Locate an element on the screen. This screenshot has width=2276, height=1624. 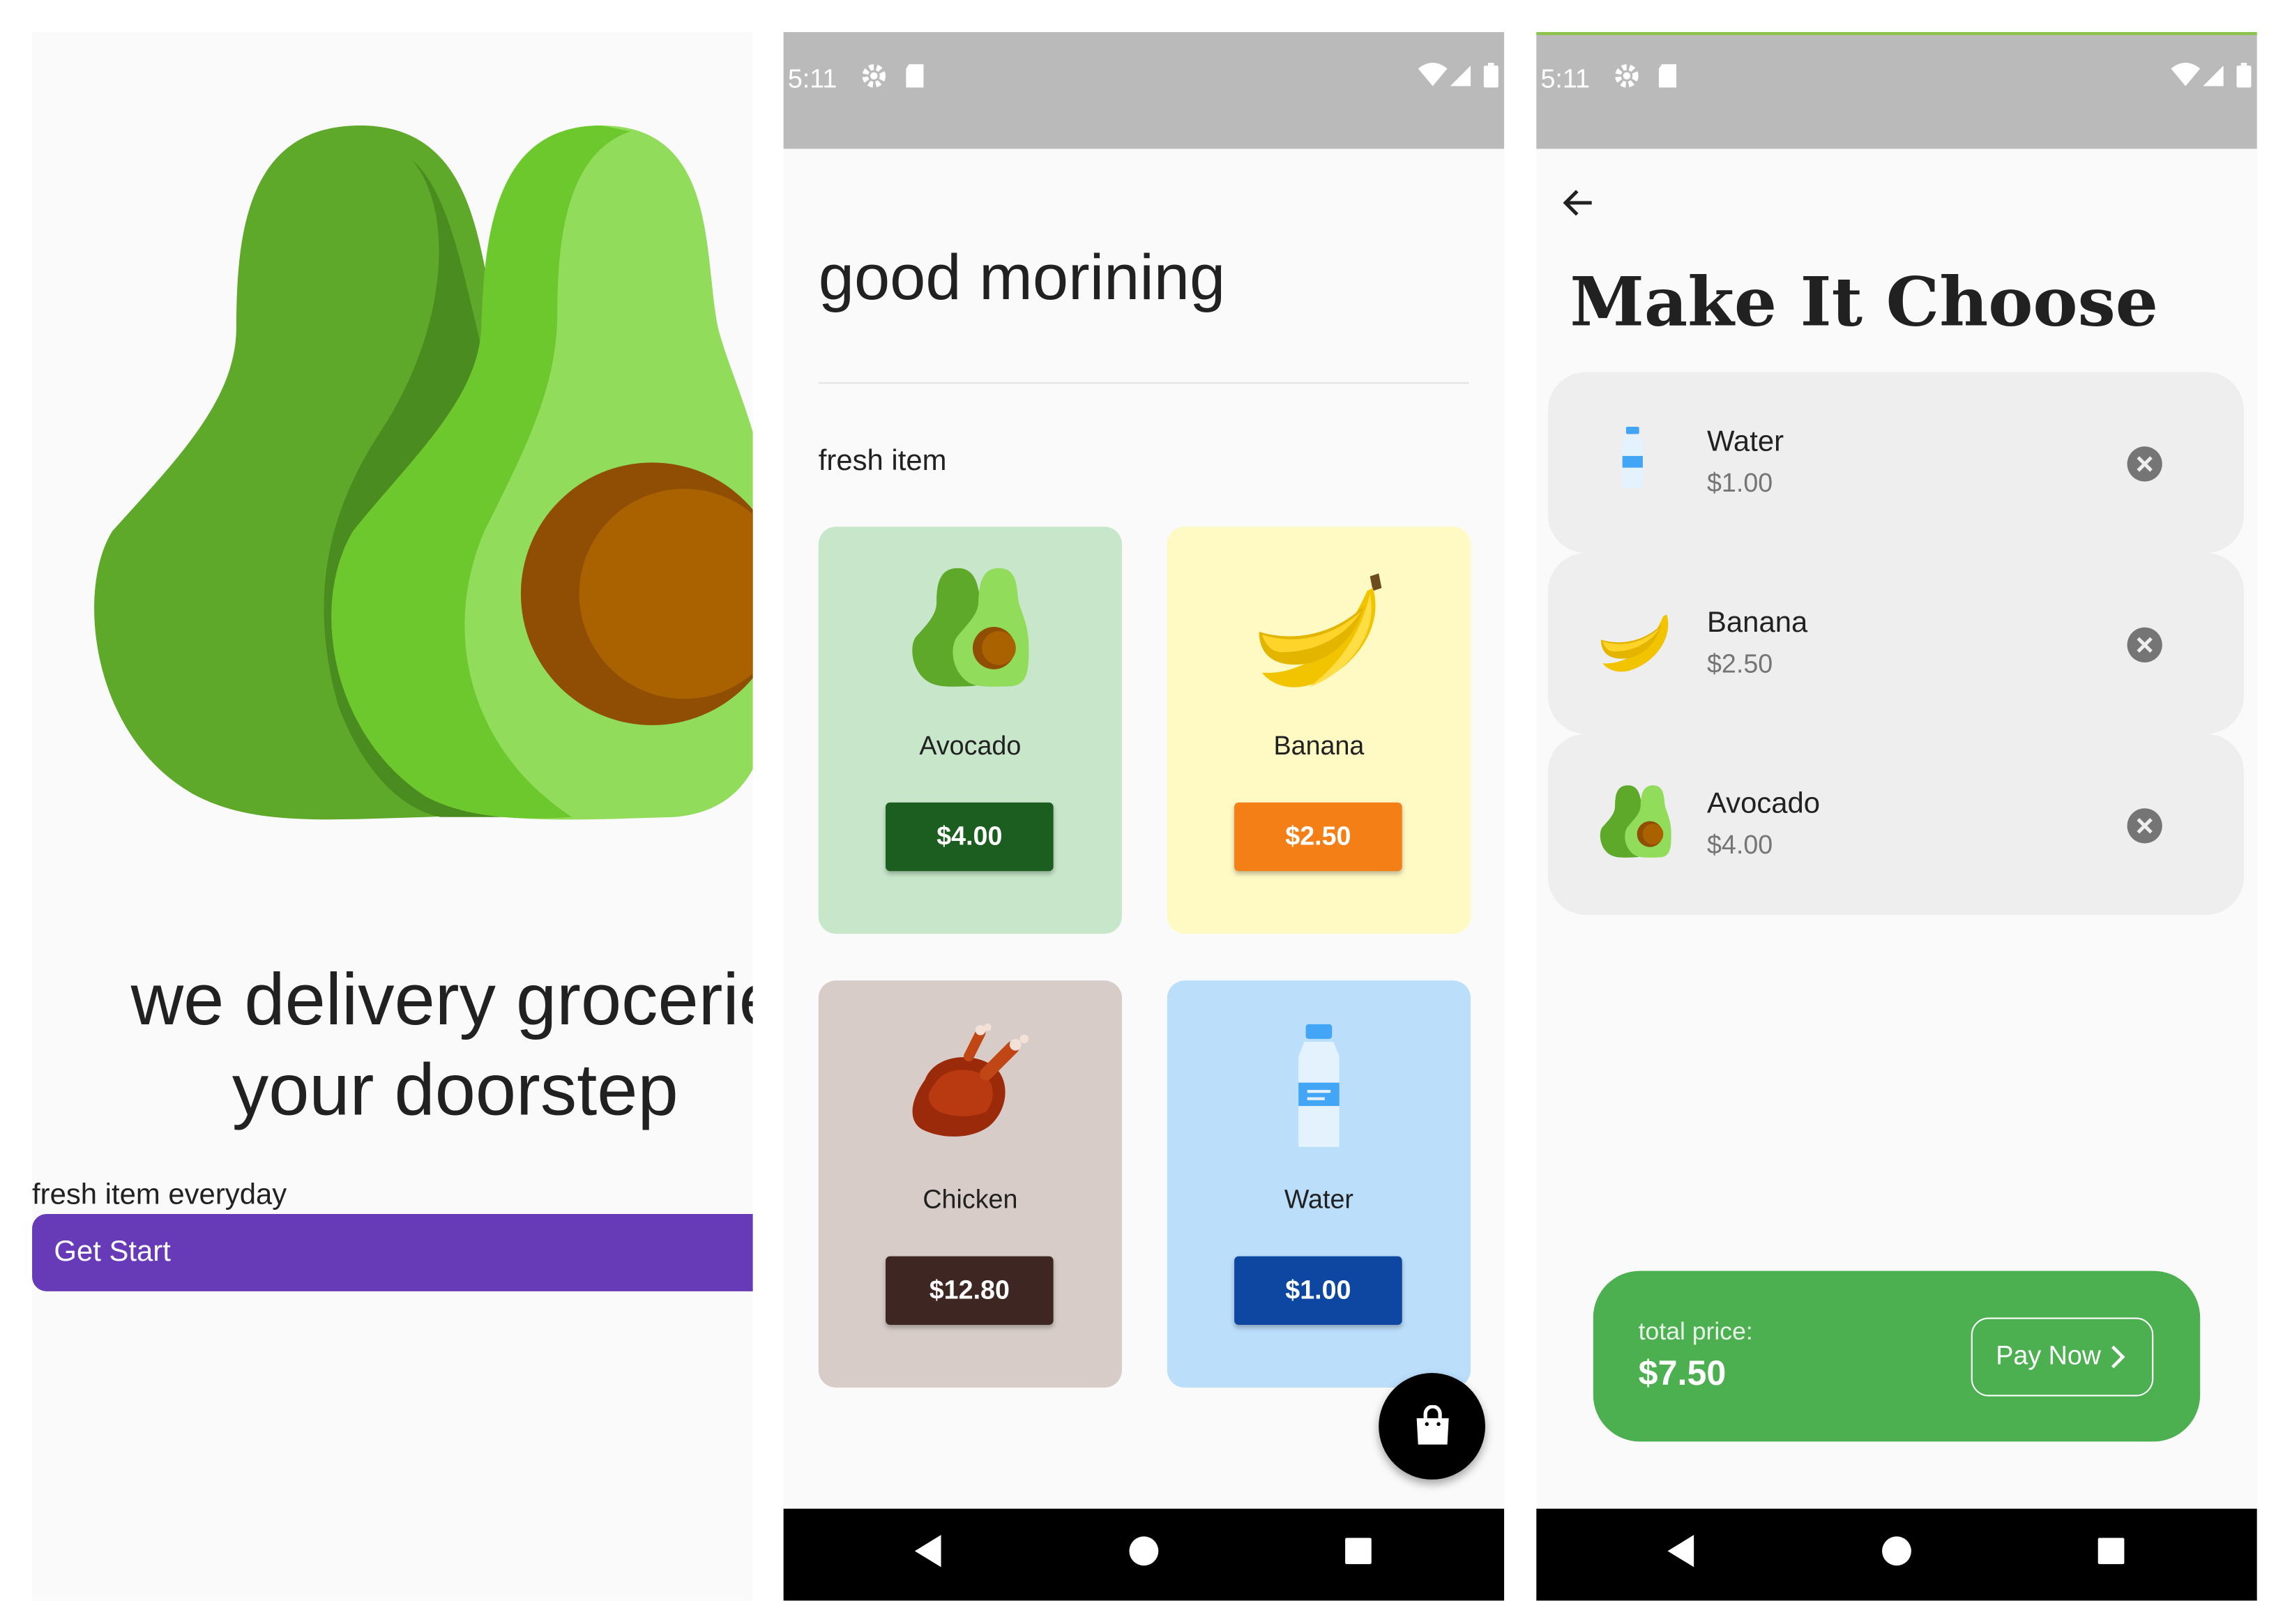
greeting-title: good morining is located at coordinates (1022, 278).